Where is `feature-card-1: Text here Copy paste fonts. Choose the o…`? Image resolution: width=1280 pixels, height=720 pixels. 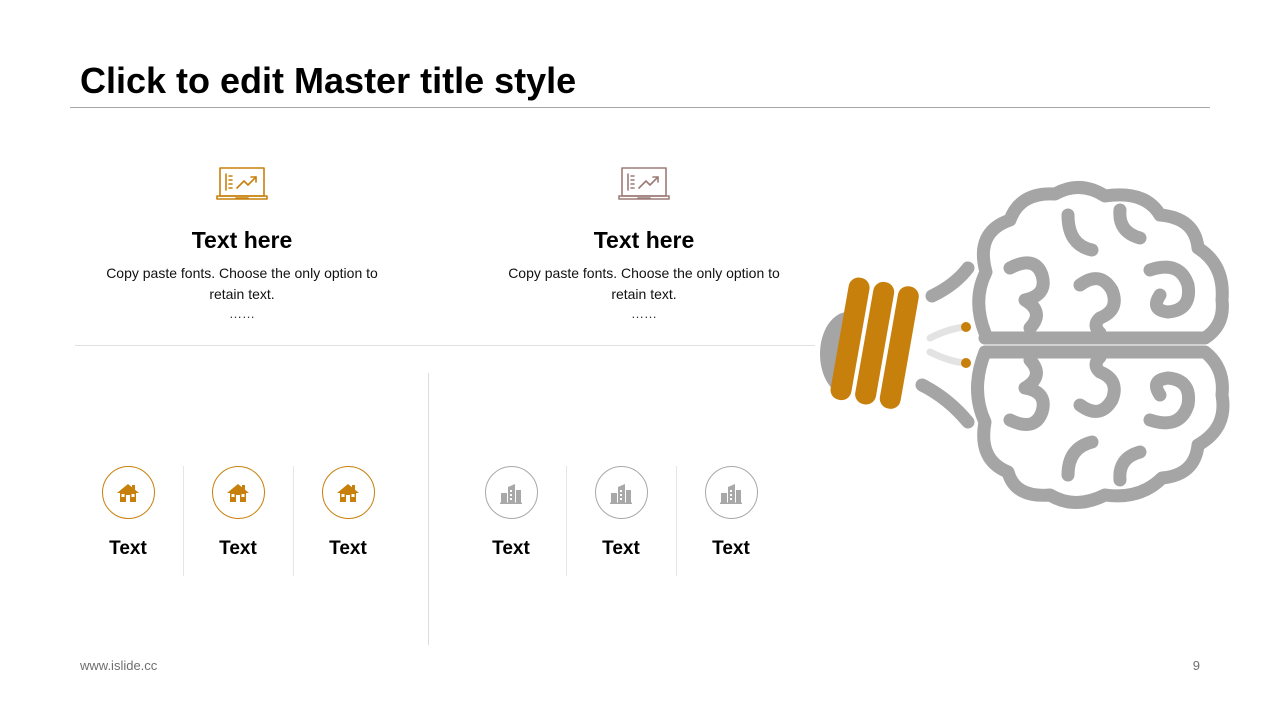 feature-card-1: Text here Copy paste fonts. Choose the o… is located at coordinates (242, 244).